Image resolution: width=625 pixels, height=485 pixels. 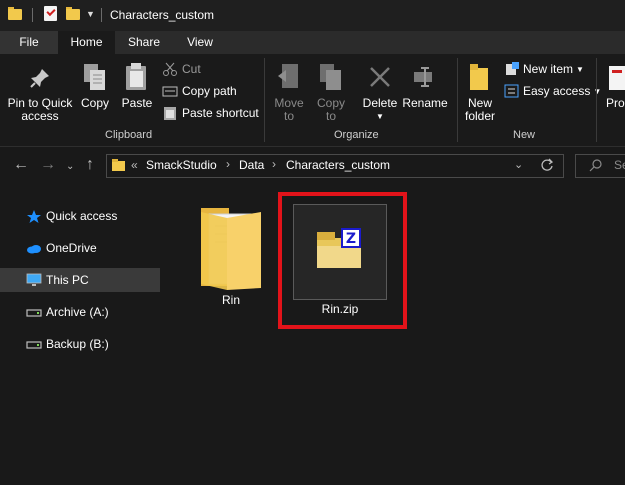 What do you see at coordinates (170, 91) in the screenshot?
I see `copy-path-icon` at bounding box center [170, 91].